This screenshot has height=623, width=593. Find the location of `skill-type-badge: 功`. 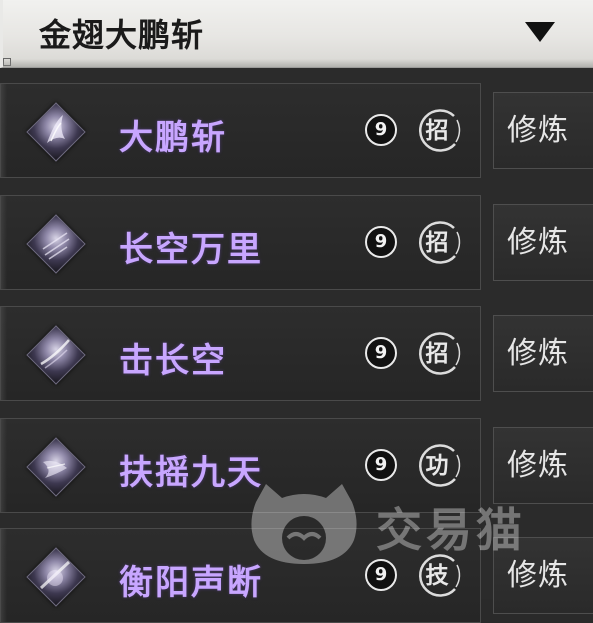

skill-type-badge: 功 is located at coordinates (437, 466).